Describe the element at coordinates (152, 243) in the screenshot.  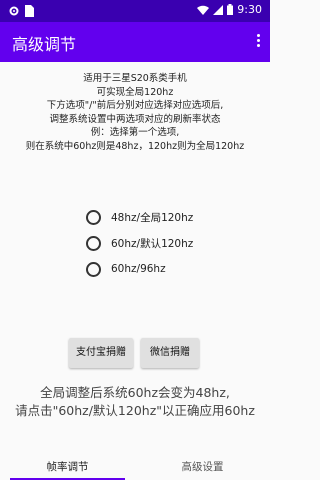
I see `radio-label: 60hz/默认120hz` at that location.